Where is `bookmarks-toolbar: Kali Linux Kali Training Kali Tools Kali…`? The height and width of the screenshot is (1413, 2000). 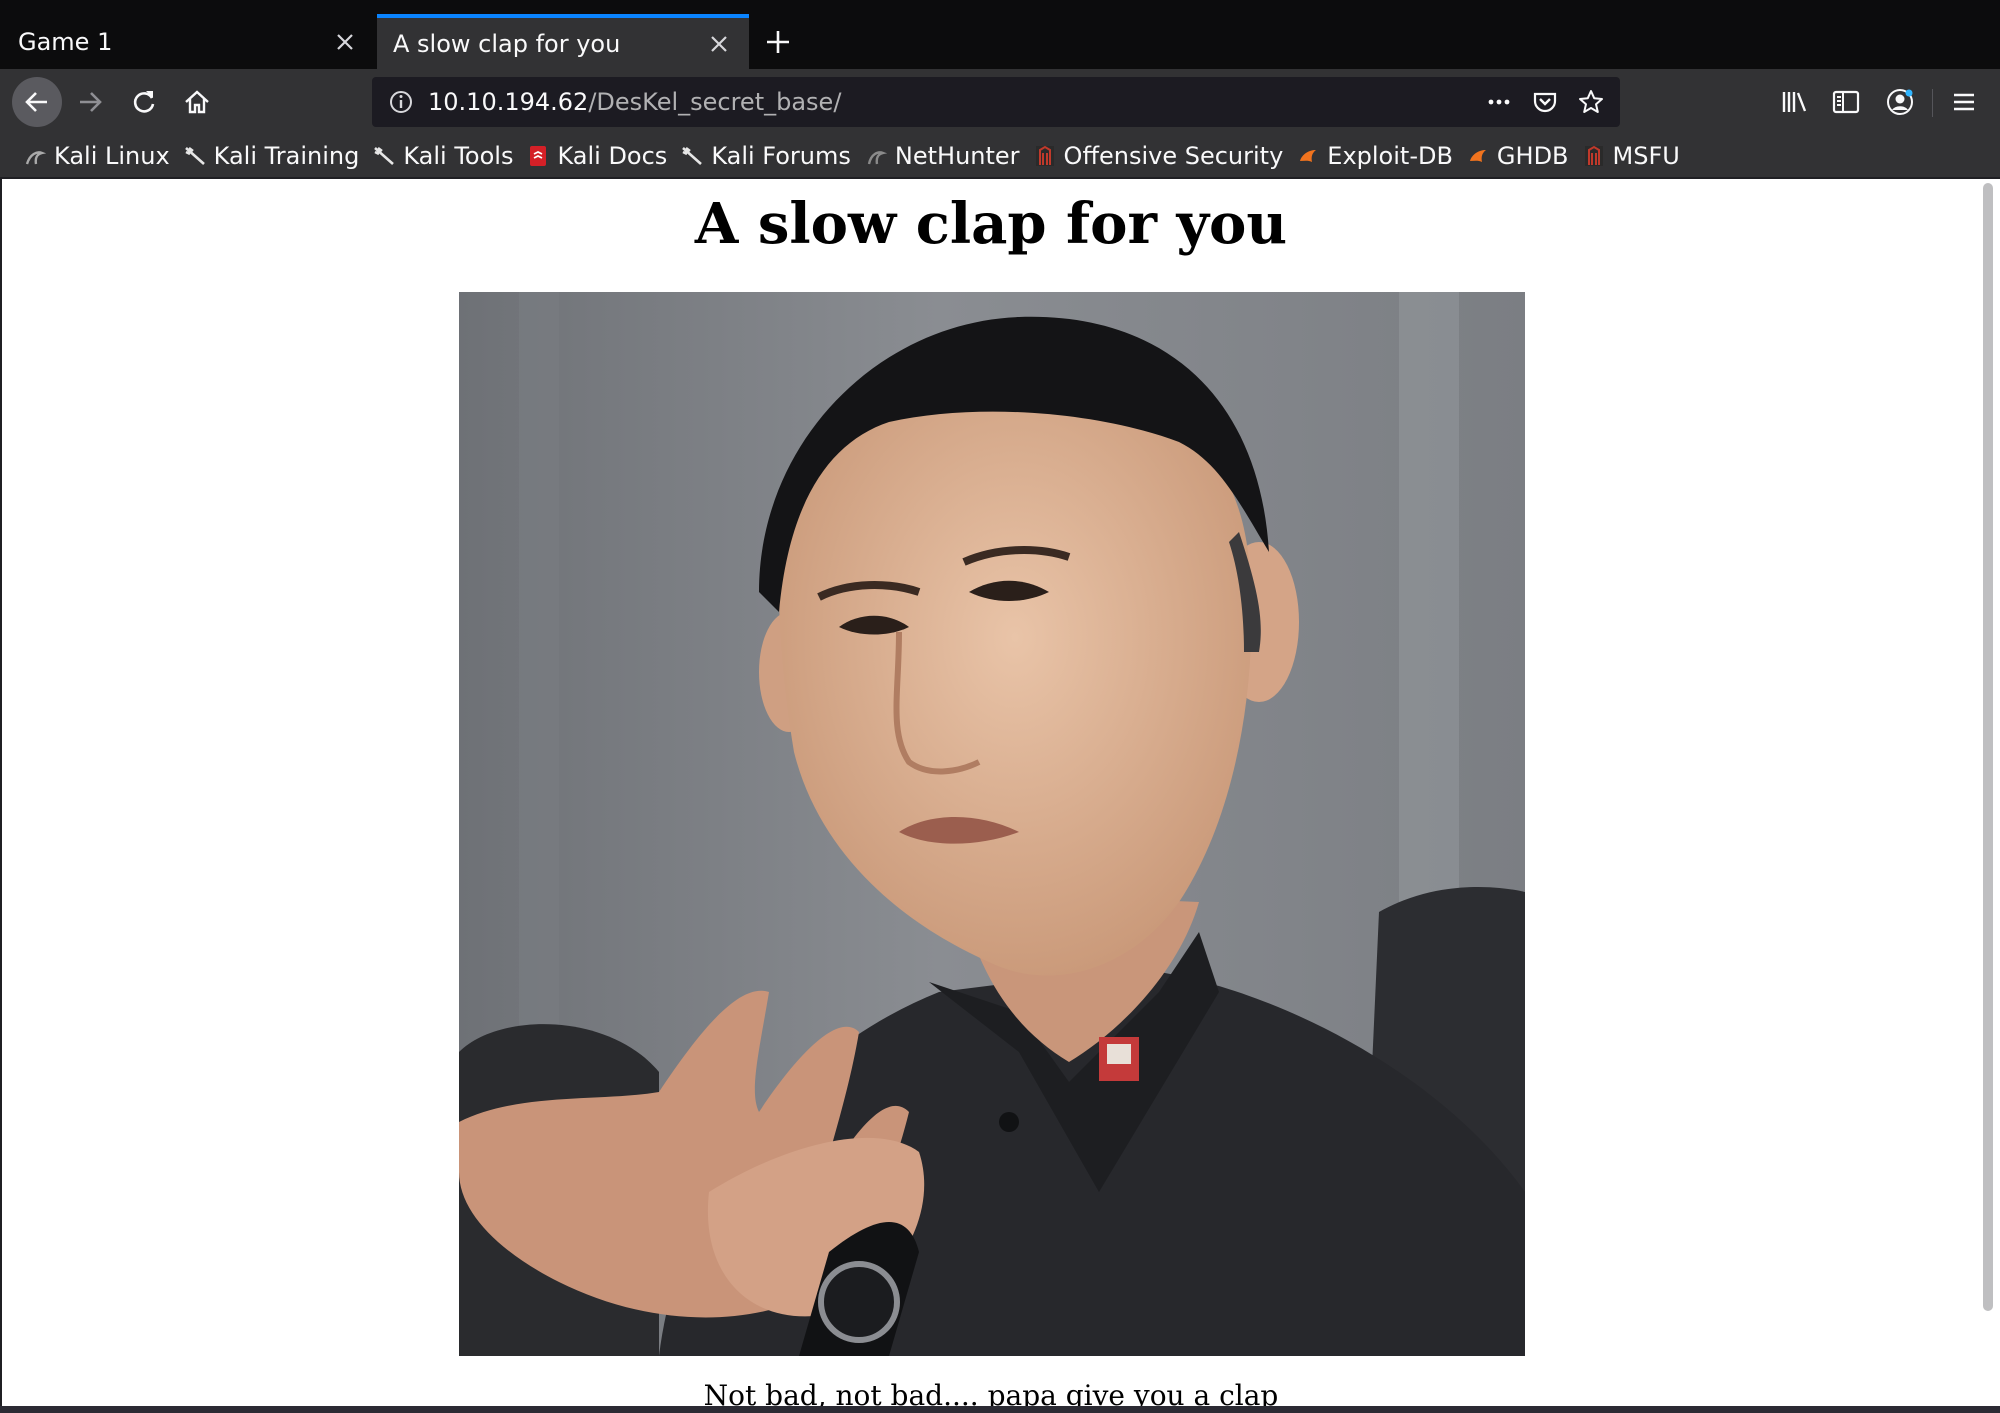 bookmarks-toolbar: Kali Linux Kali Training Kali Tools Kali… is located at coordinates (1000, 156).